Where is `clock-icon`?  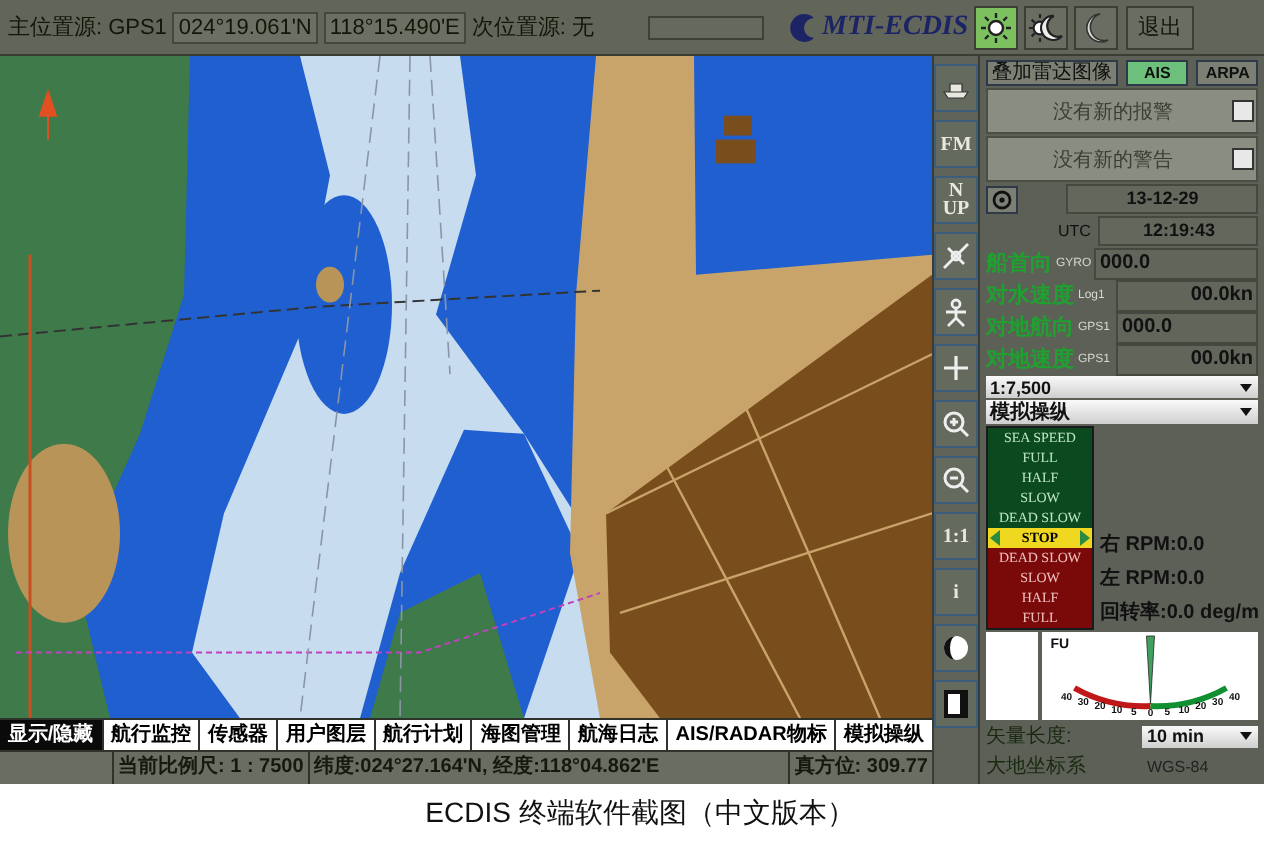
clock-icon is located at coordinates (1002, 199).